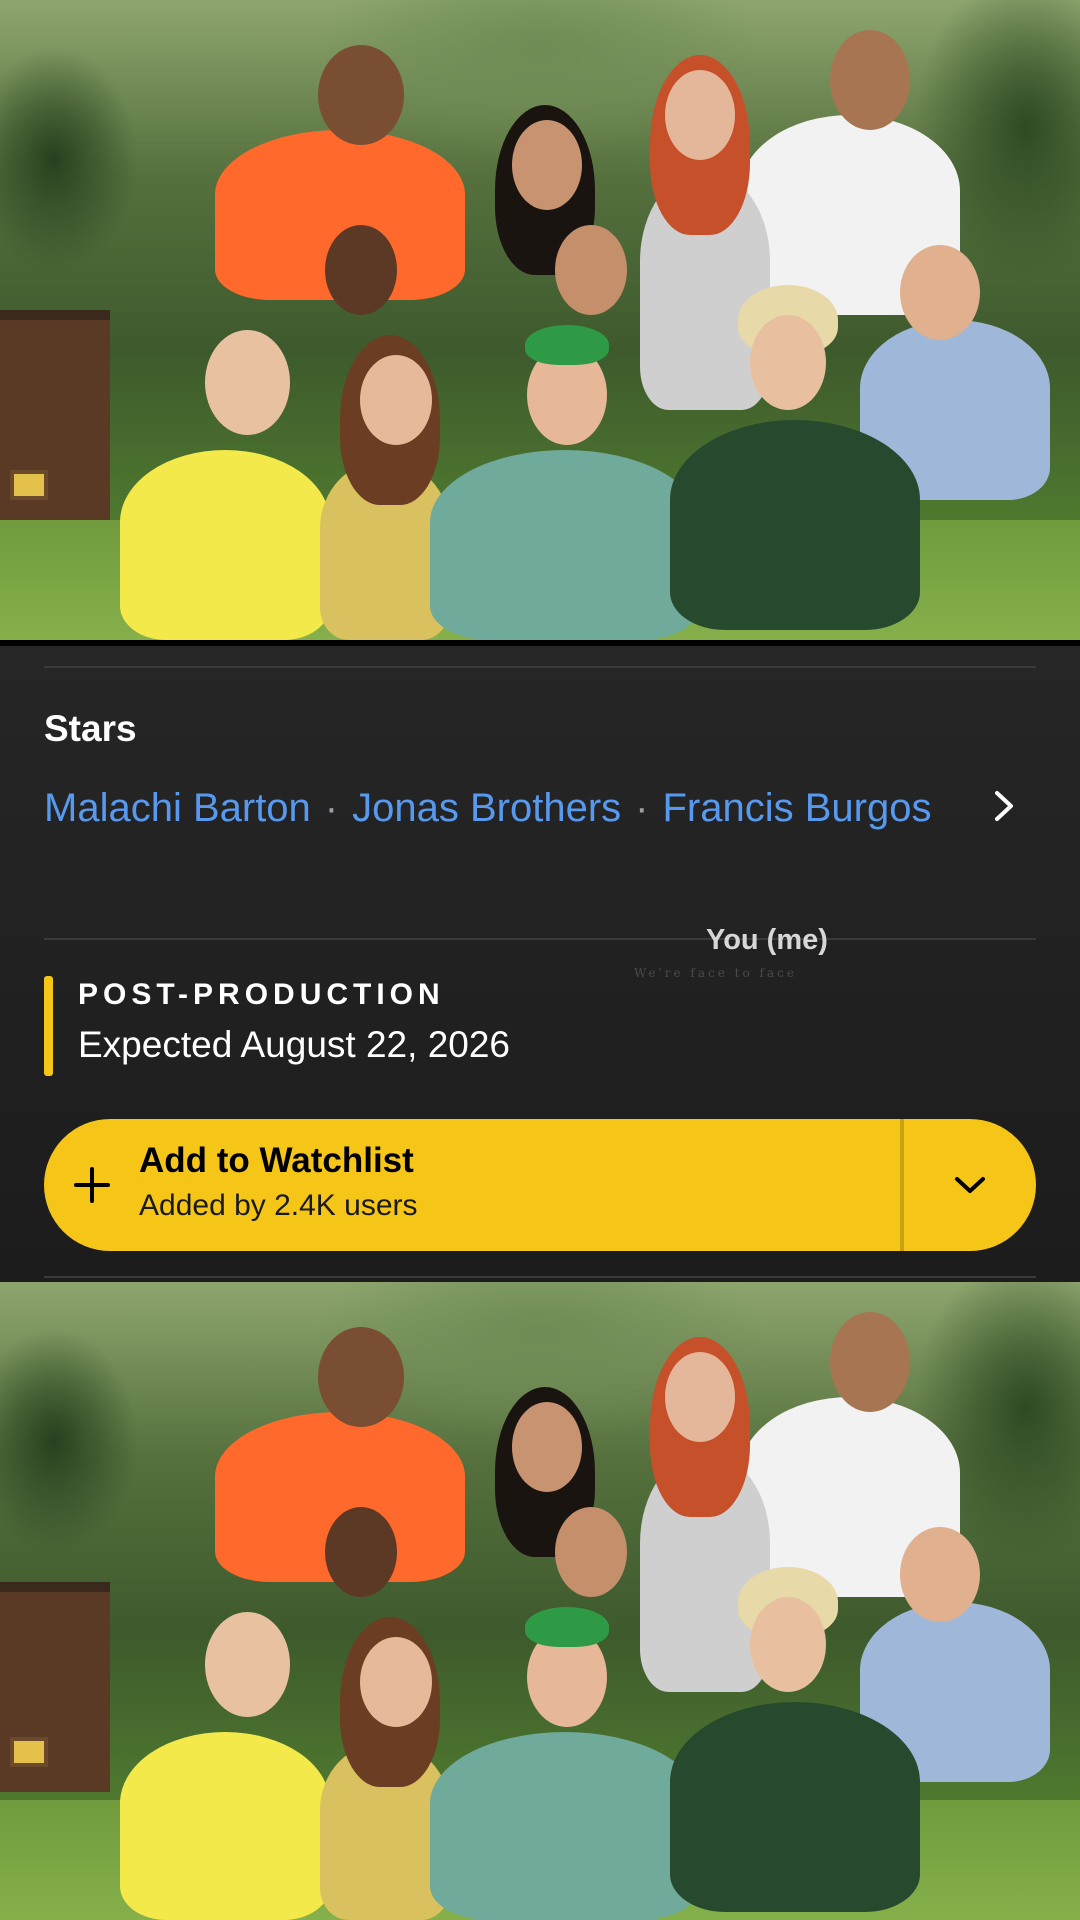 Image resolution: width=1080 pixels, height=1920 pixels. What do you see at coordinates (715, 973) in the screenshot?
I see `overlay-subcaption: We're face to face` at bounding box center [715, 973].